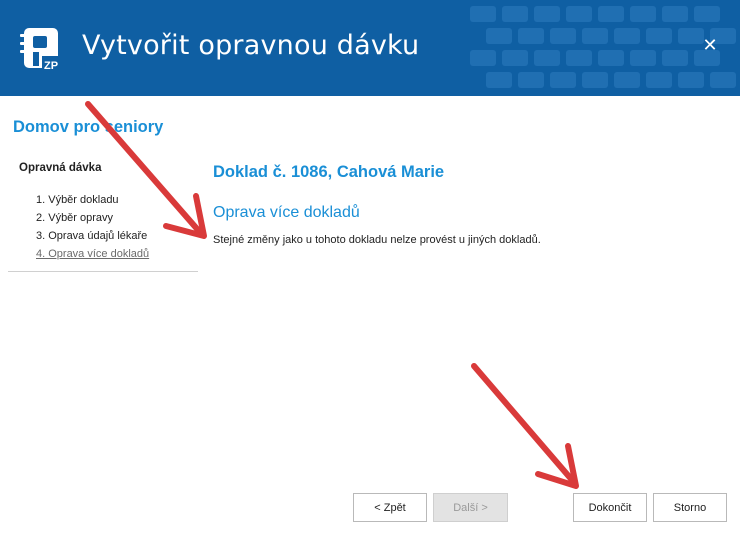  I want to click on cancel-button: Storno, so click(690, 507).